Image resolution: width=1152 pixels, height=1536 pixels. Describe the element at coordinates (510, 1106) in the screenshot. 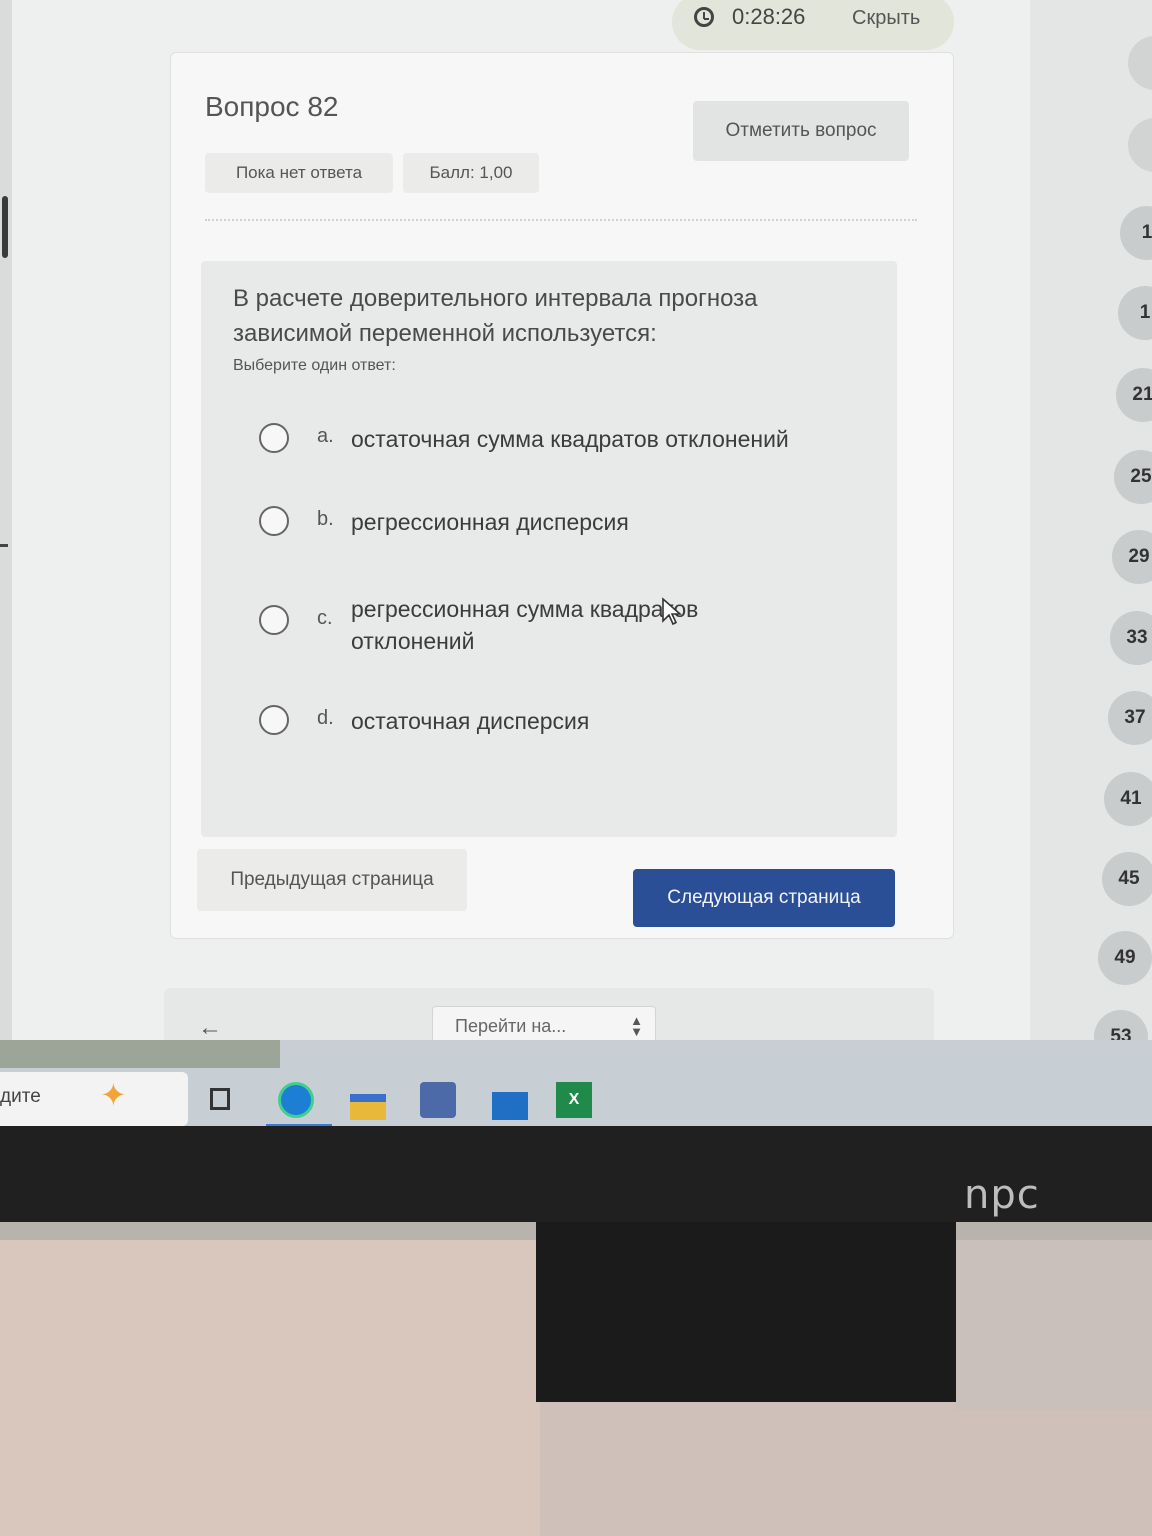

I see `mail-icon` at that location.